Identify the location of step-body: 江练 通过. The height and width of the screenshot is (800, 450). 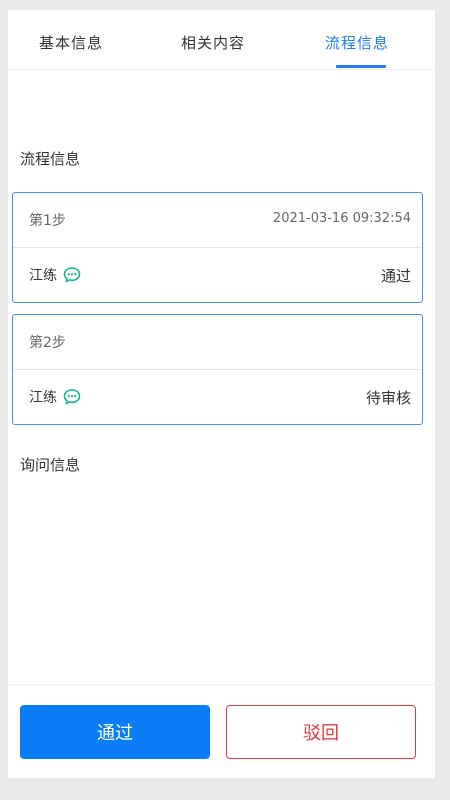
(217, 275).